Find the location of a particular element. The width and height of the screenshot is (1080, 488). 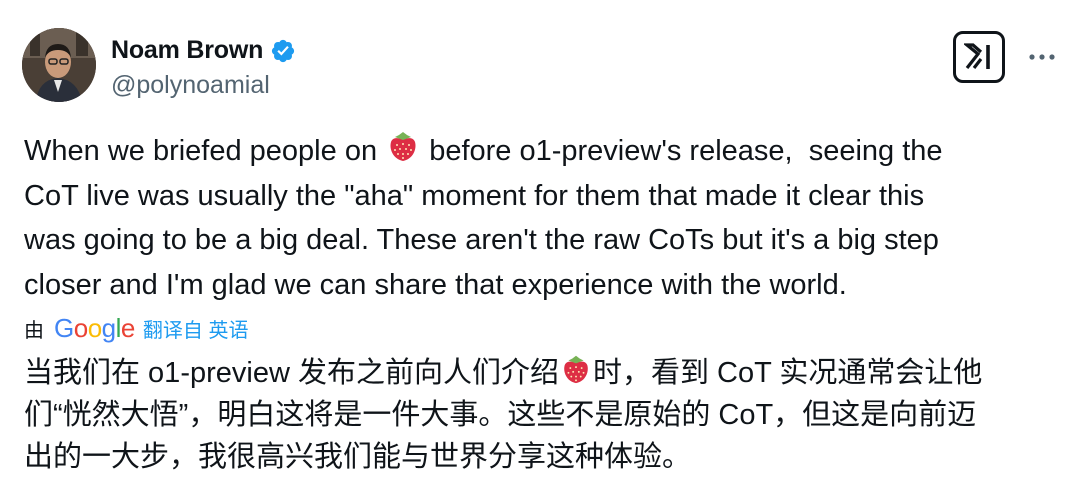

google-letter: G is located at coordinates (64, 327).